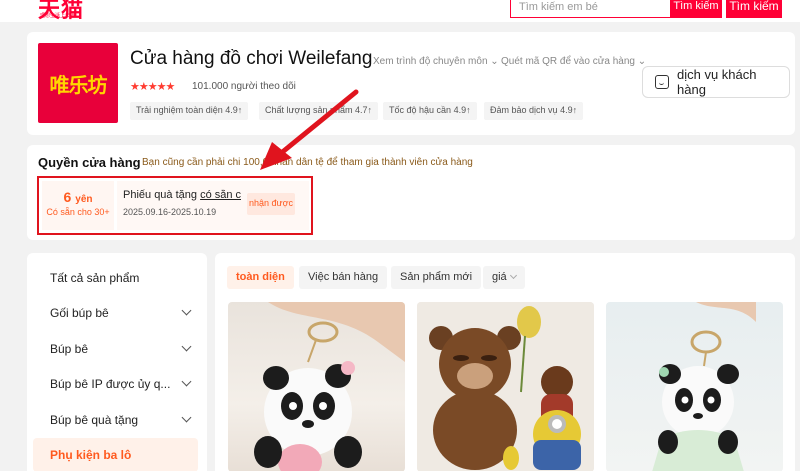  What do you see at coordinates (568, 61) in the screenshot?
I see `qr-code-label: Quét mã QR để vào cửa hàng` at bounding box center [568, 61].